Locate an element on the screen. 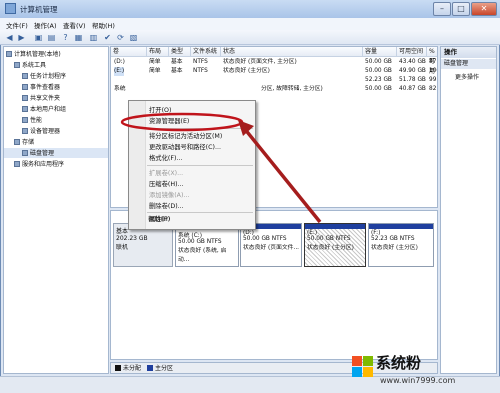 The height and width of the screenshot is (393, 500). annotation-overlay is located at coordinates (221, 168).